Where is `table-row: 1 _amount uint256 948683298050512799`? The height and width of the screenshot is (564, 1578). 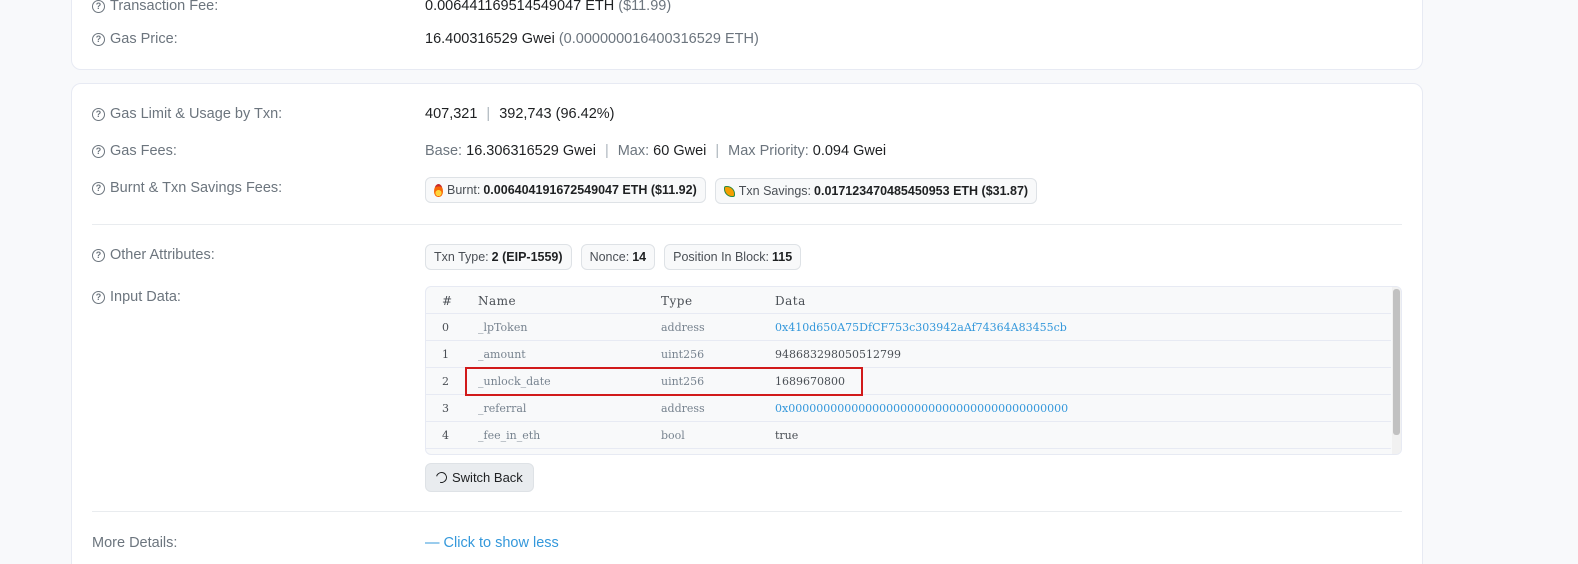
table-row: 1 _amount uint256 948683298050512799 is located at coordinates (908, 354).